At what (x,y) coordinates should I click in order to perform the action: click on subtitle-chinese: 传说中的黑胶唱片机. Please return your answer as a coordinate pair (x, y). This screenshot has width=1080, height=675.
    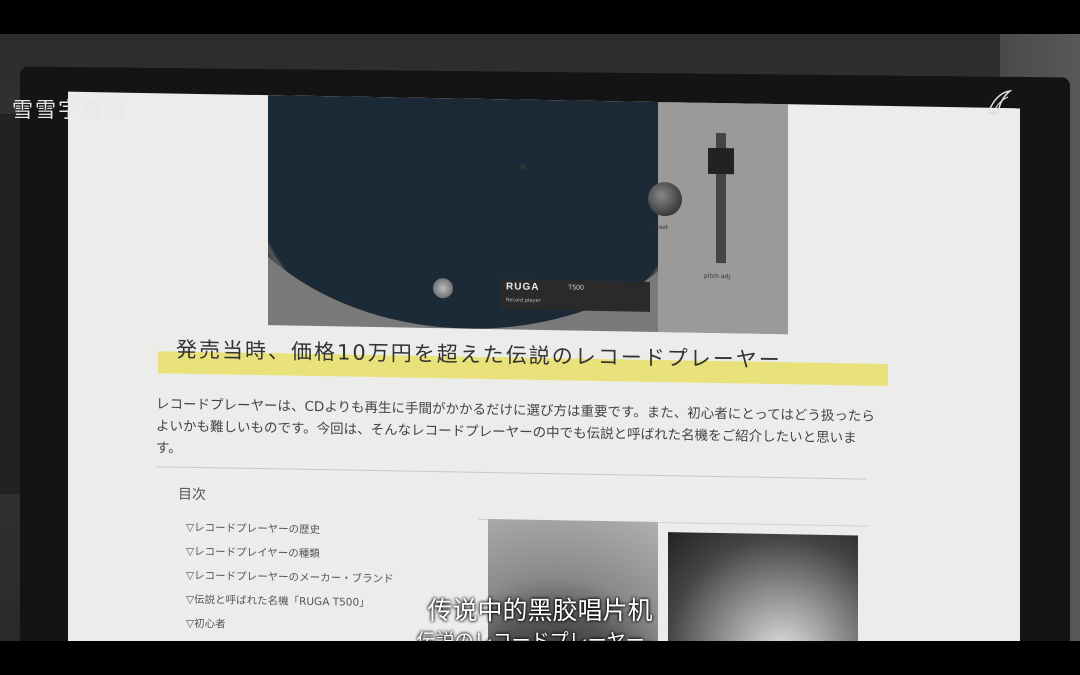
    Looking at the image, I should click on (540, 610).